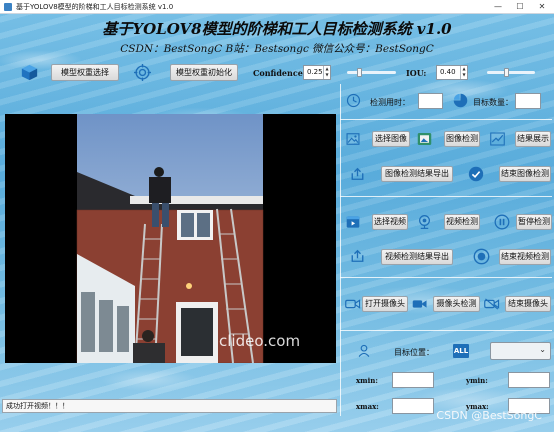  What do you see at coordinates (279, 73) in the screenshot?
I see `confidence-label: Confidence:` at bounding box center [279, 73].